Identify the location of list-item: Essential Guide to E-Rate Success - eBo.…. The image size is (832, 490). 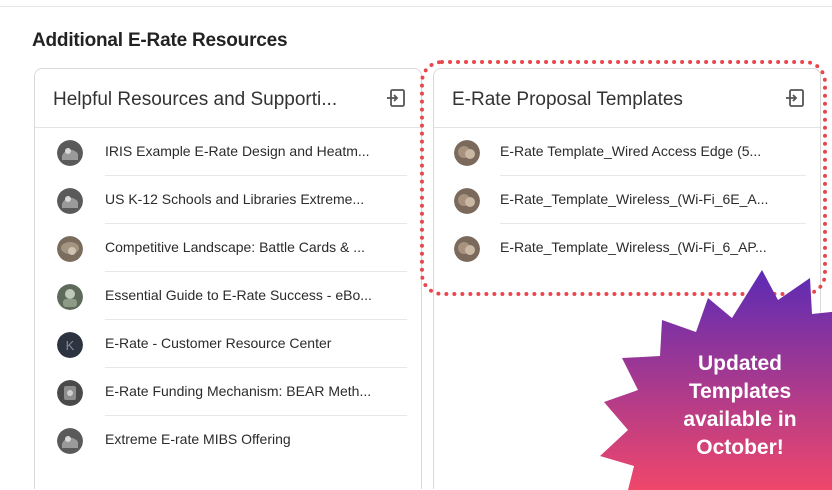
(228, 296).